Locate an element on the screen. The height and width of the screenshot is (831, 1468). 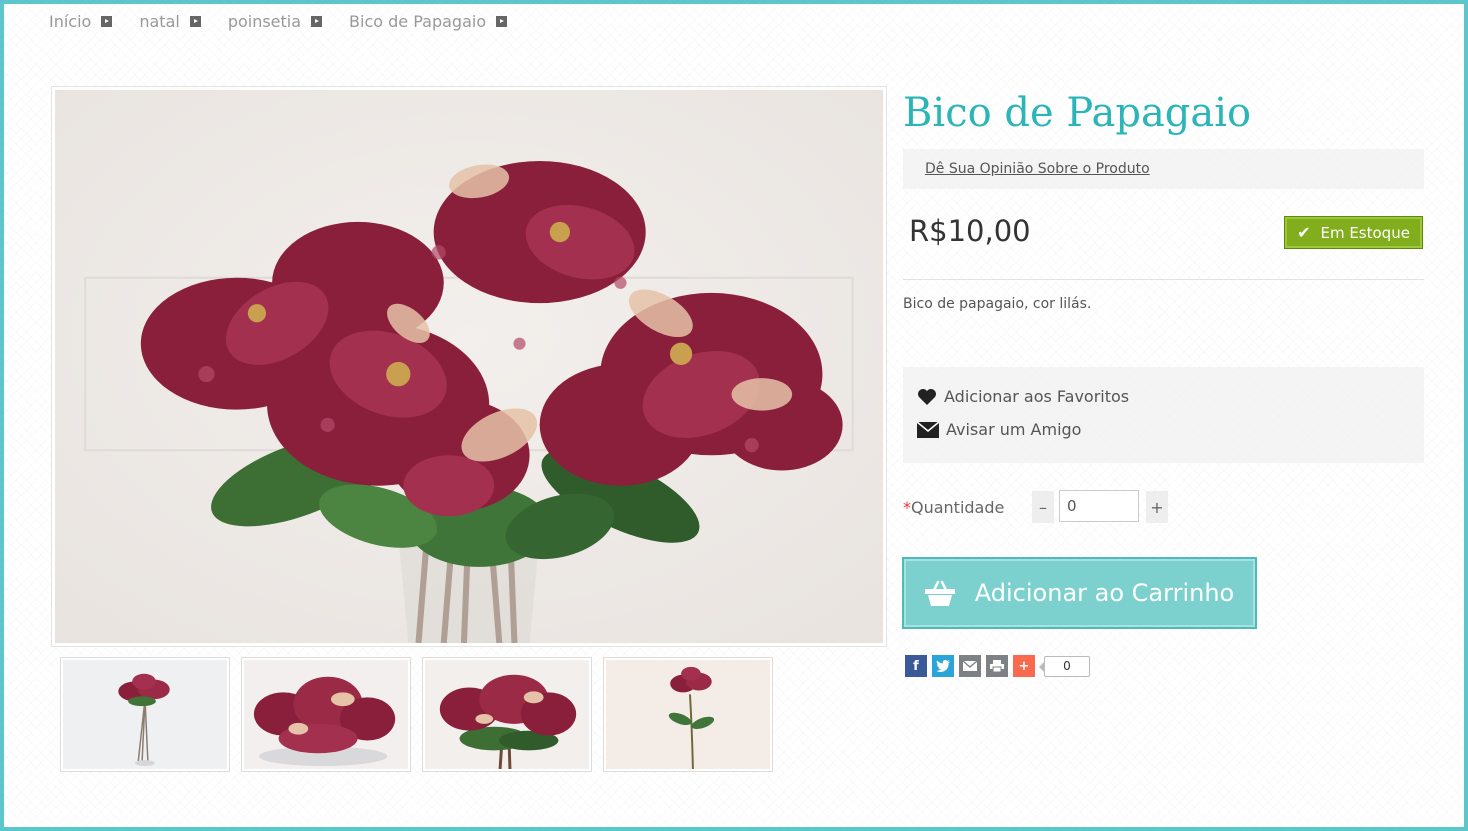
twitter-icon is located at coordinates (943, 666).